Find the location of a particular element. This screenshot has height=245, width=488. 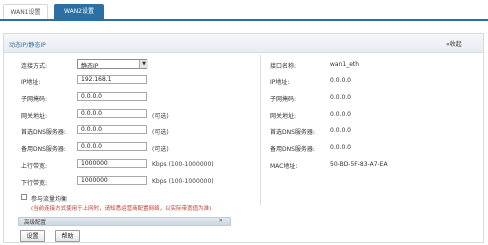

collapse-toggle: «收起 is located at coordinates (454, 43).